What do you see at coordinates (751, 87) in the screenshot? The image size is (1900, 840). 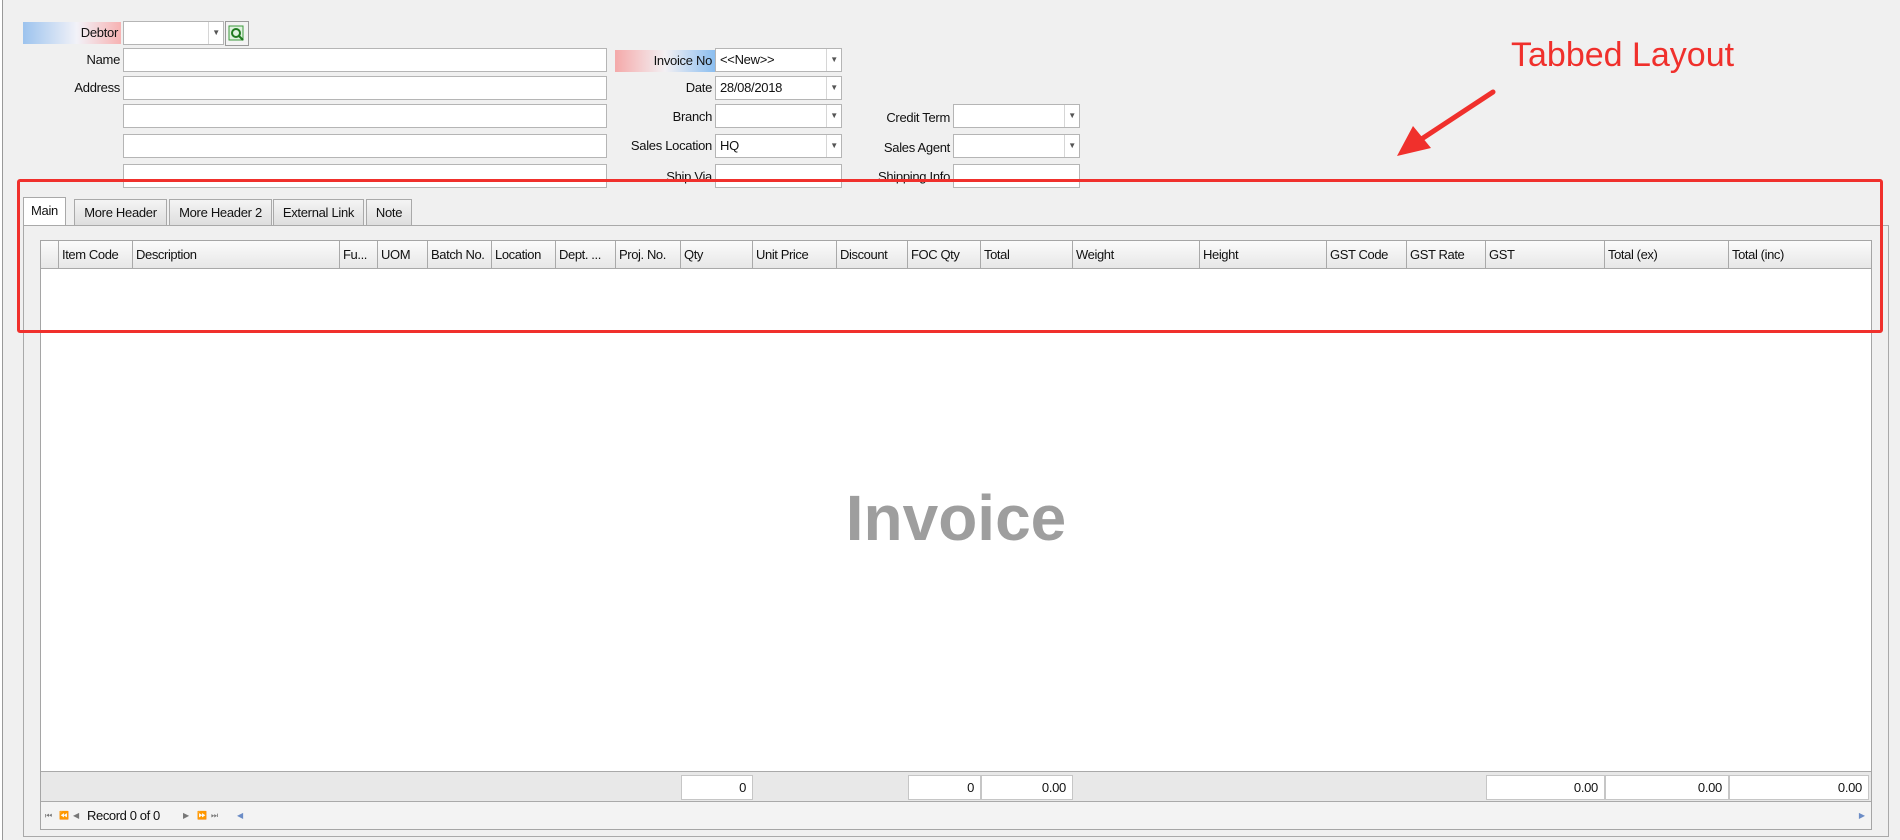 I see `date-value: 28/08/2018` at bounding box center [751, 87].